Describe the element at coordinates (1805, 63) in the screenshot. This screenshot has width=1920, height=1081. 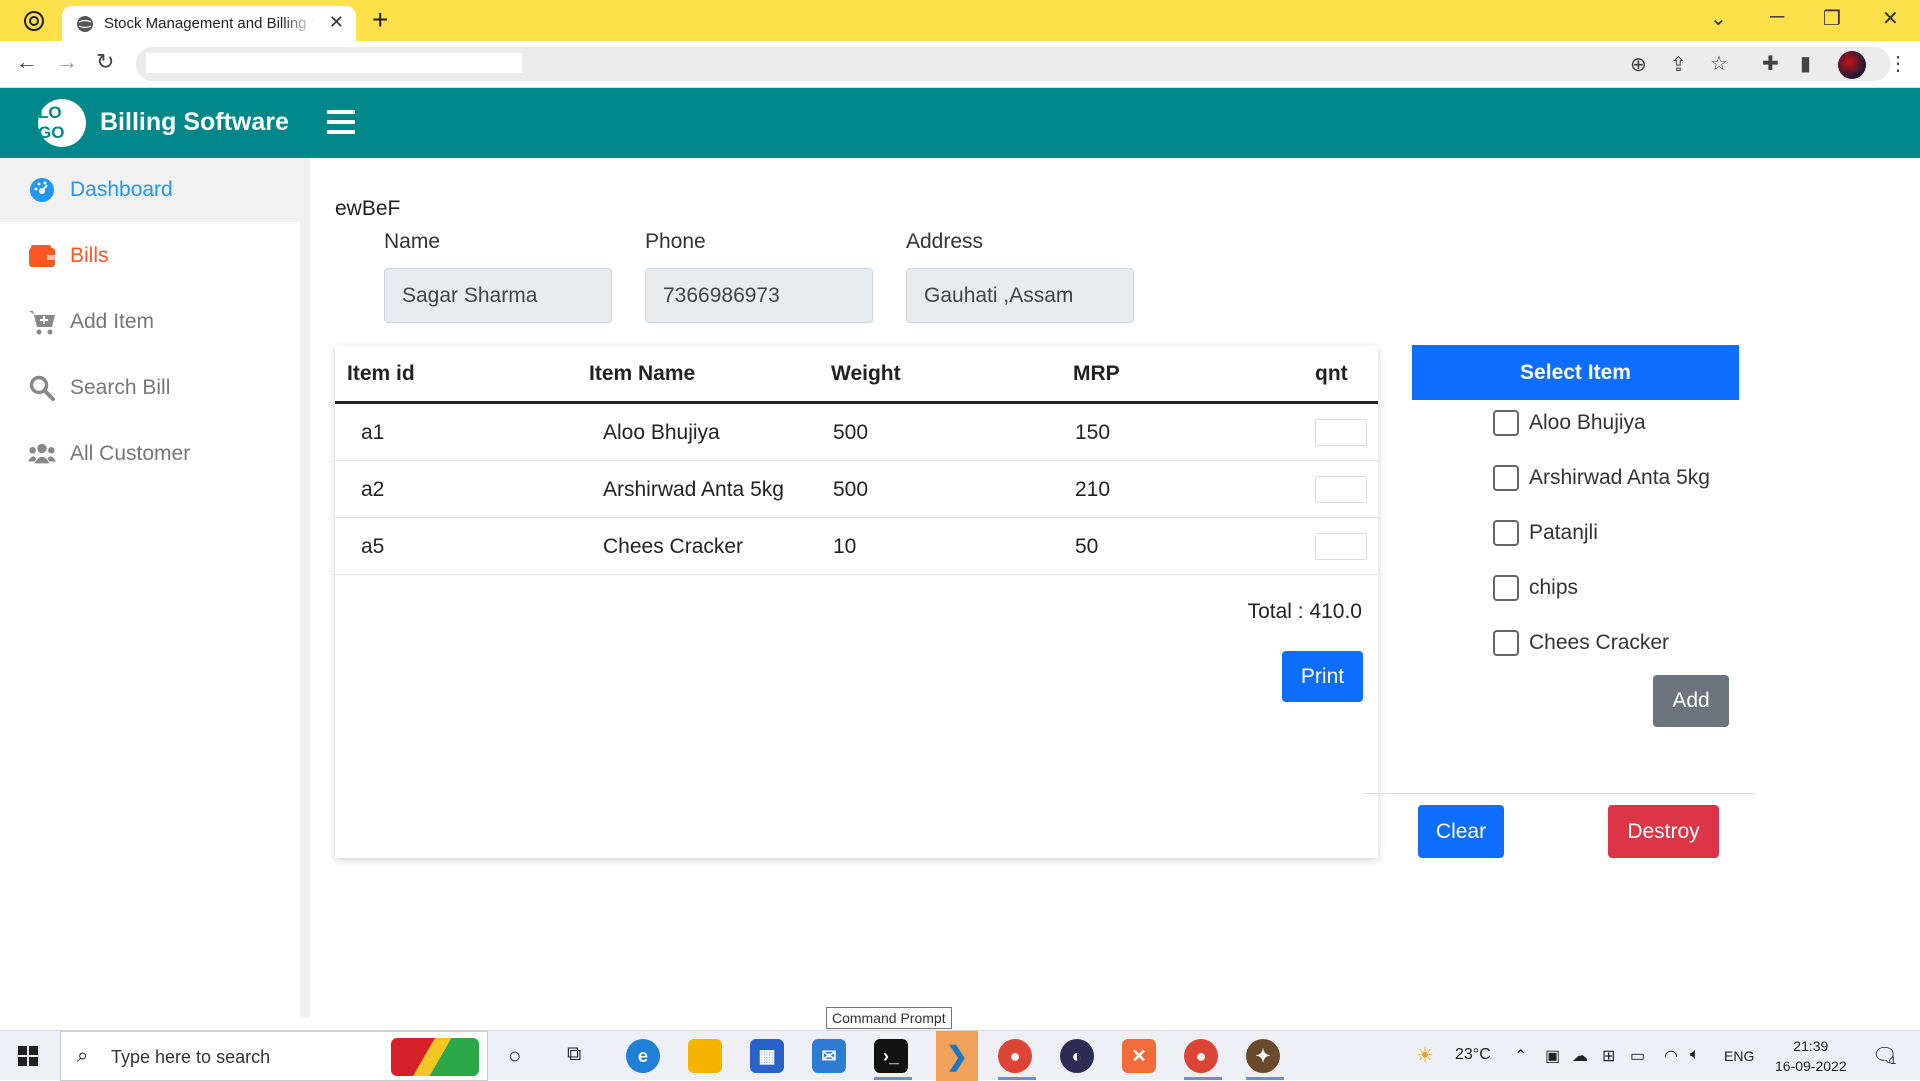
I see `side-panel-icon: ▮` at that location.